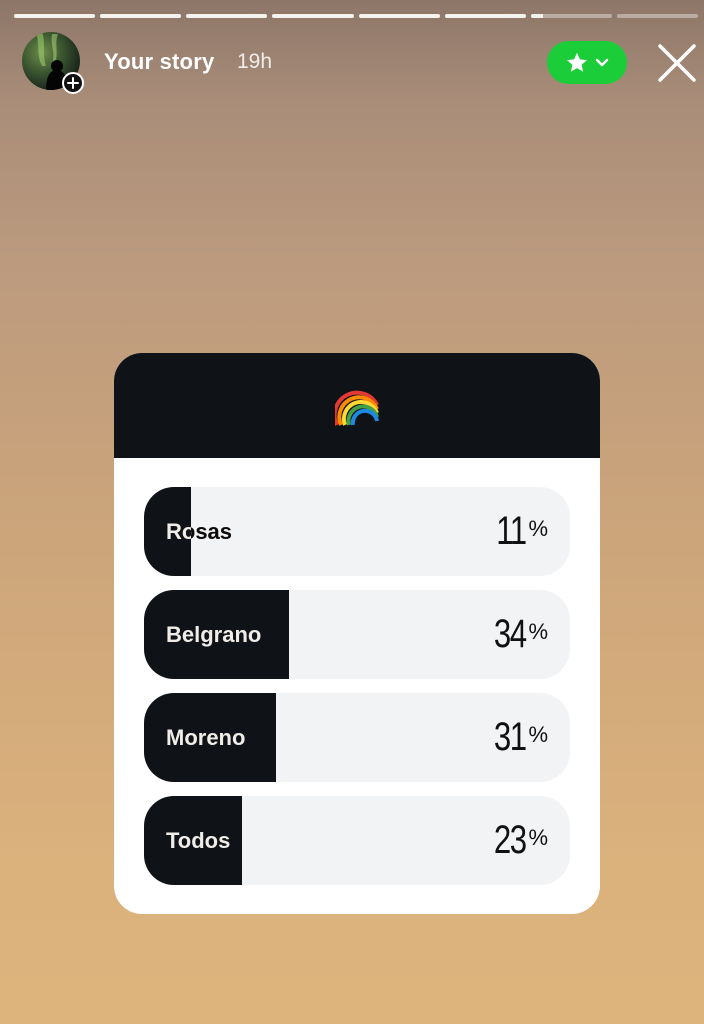 Image resolution: width=704 pixels, height=1024 pixels. I want to click on poll-option-label: Todos, so click(198, 840).